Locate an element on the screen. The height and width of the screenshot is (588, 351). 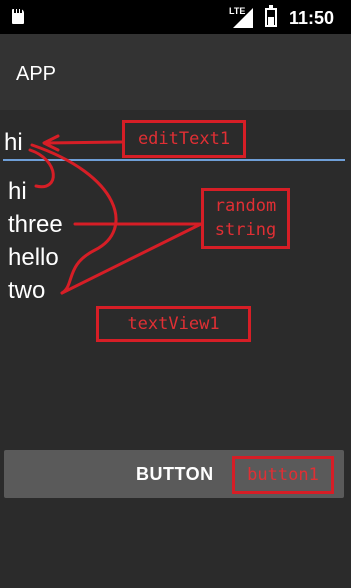
annotation-edittext-label: editText1 is located at coordinates (184, 139).